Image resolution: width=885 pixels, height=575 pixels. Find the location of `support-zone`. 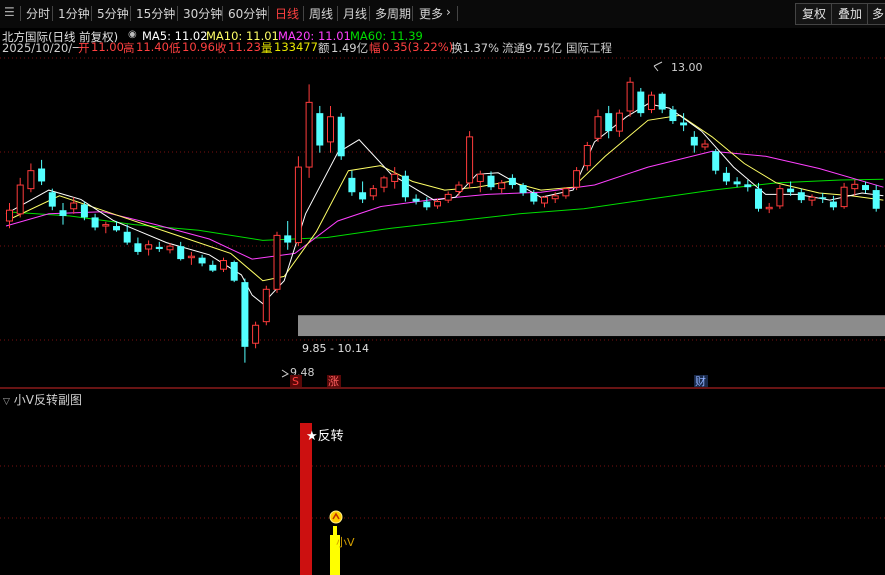

support-zone is located at coordinates (591, 326).